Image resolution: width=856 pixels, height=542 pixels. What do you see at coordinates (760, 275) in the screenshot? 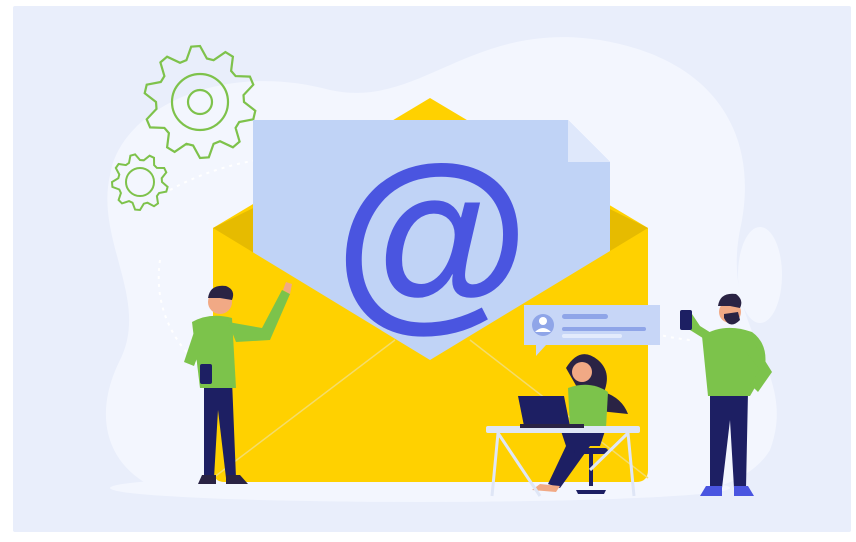
I see `background-blob-small` at bounding box center [760, 275].